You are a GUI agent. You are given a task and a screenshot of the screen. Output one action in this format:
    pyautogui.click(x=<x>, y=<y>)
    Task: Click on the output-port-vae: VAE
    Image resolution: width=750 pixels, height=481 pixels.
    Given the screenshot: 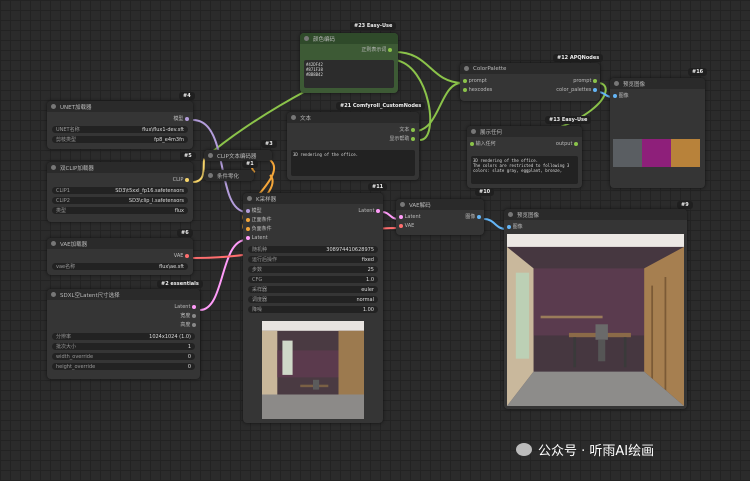 What is the action you would take?
    pyautogui.click(x=181, y=256)
    